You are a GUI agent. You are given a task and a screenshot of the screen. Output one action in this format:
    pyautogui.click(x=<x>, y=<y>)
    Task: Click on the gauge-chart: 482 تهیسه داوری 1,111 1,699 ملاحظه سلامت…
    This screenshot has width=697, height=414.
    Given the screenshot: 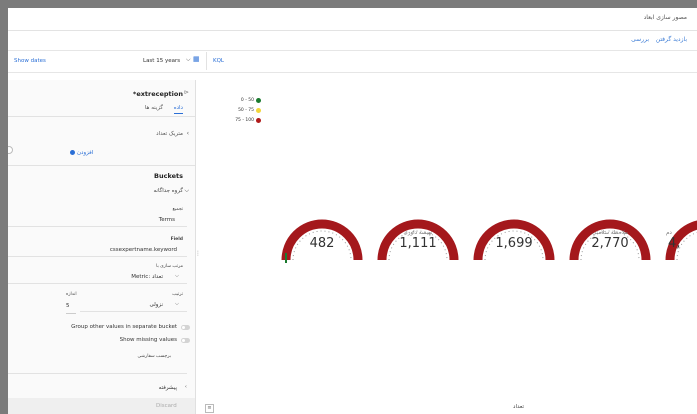 What is the action you would take?
    pyautogui.click(x=486, y=248)
    